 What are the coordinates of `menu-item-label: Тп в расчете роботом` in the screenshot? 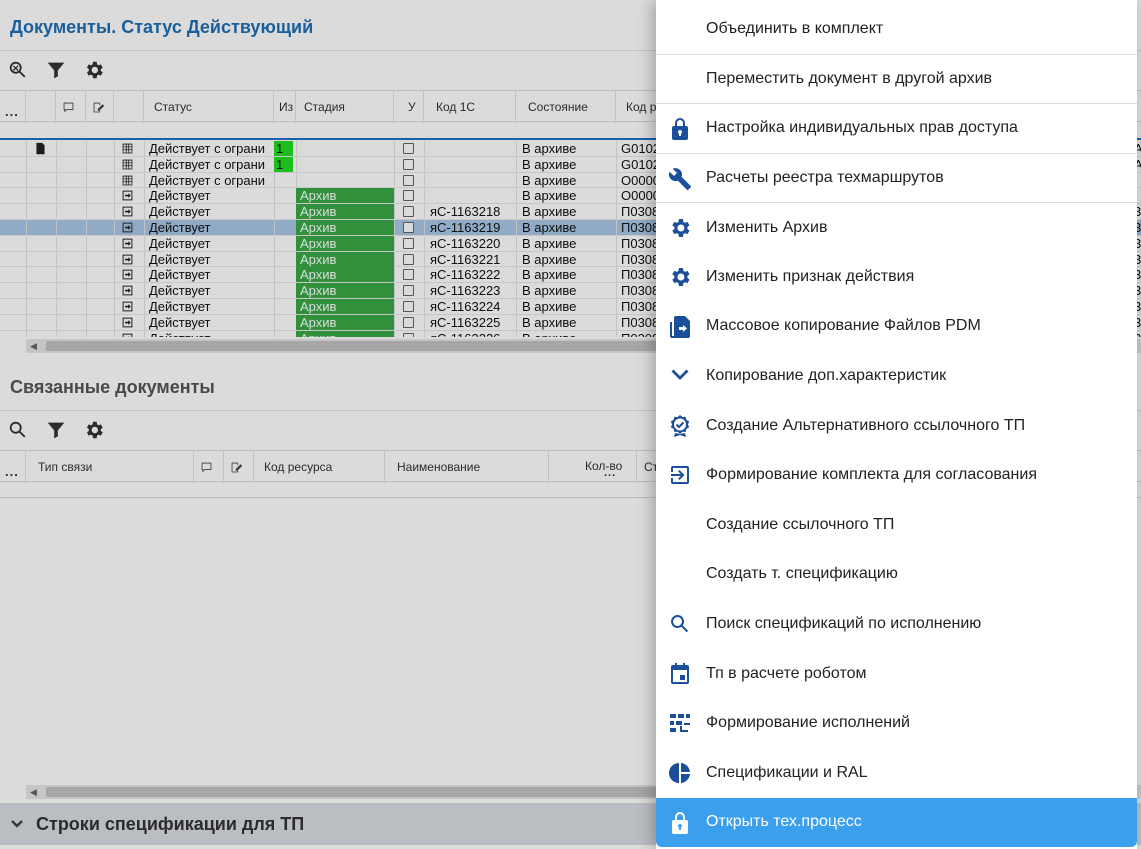 It's located at (786, 673).